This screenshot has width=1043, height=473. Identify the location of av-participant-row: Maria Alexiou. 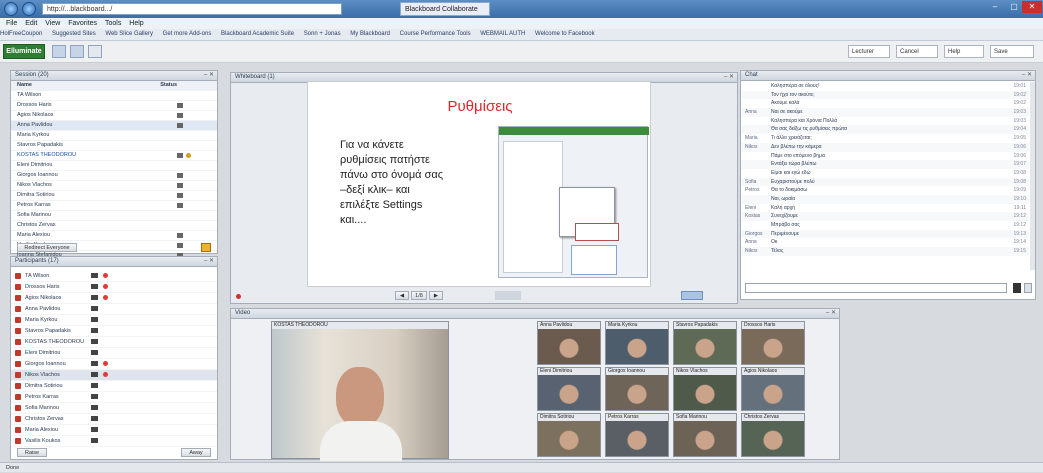
(114, 430).